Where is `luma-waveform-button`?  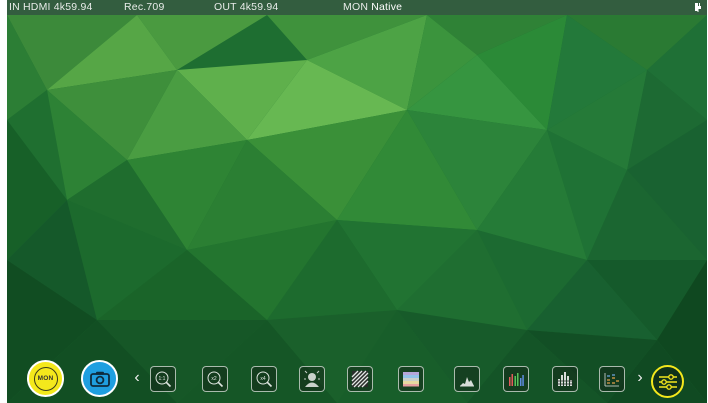
luma-waveform-button is located at coordinates (467, 379).